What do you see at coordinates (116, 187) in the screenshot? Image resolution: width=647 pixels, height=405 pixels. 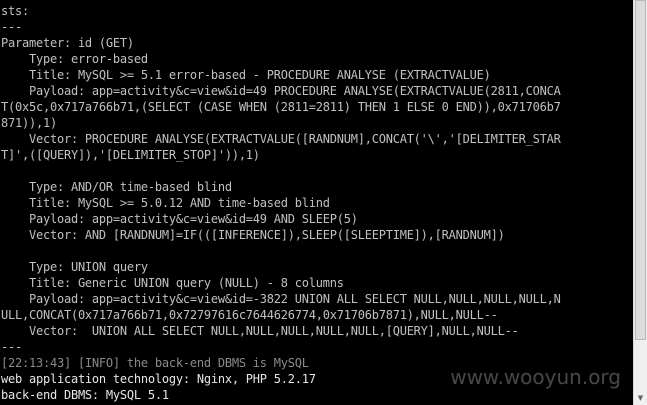 I see `terminal-line: Type: AND/OR time-based blind` at bounding box center [116, 187].